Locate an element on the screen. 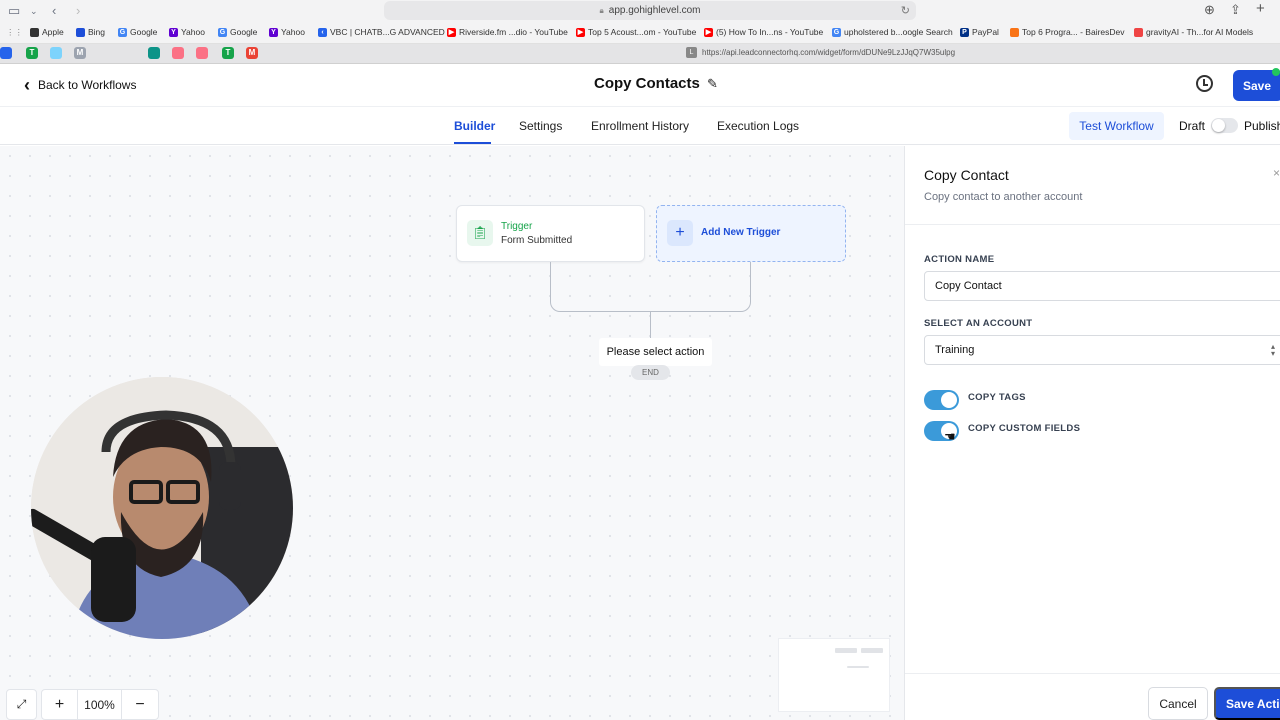  action-name-input: Copy Contact is located at coordinates (1102, 286).